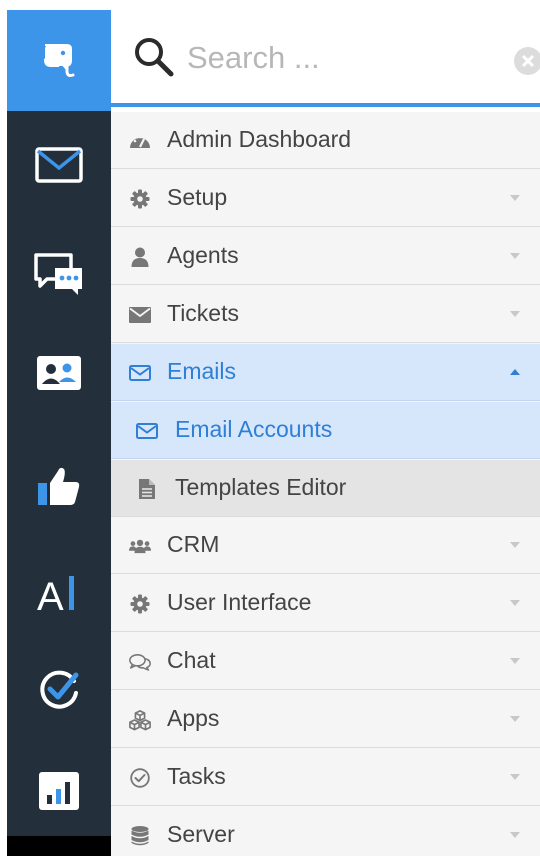  Describe the element at coordinates (325, 314) in the screenshot. I see `menu-item-tickets: Tickets` at that location.